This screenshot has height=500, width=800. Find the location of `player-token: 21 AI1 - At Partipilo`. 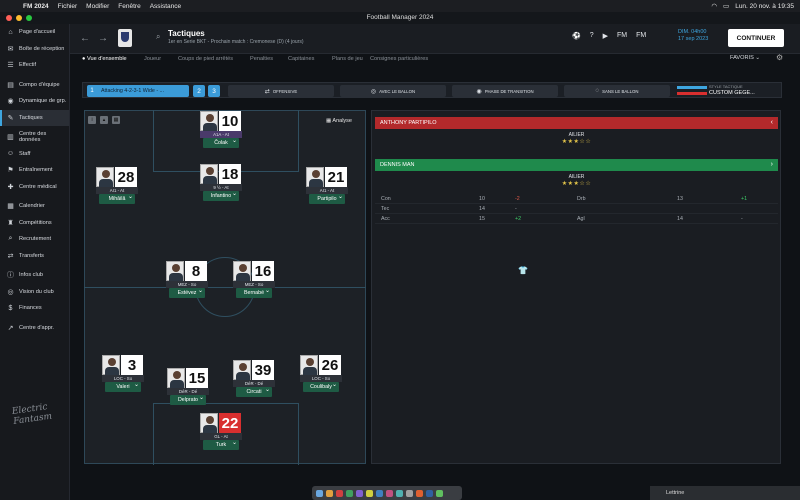

player-token: 21 AI1 - At Partipilo is located at coordinates (328, 189).